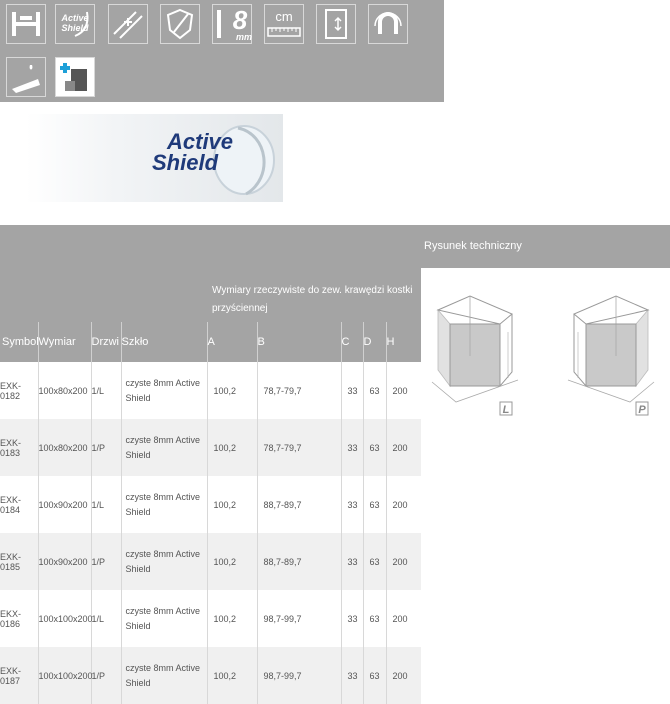  What do you see at coordinates (75, 18) in the screenshot?
I see `active-shield-icon-text-1: Active` at bounding box center [75, 18].